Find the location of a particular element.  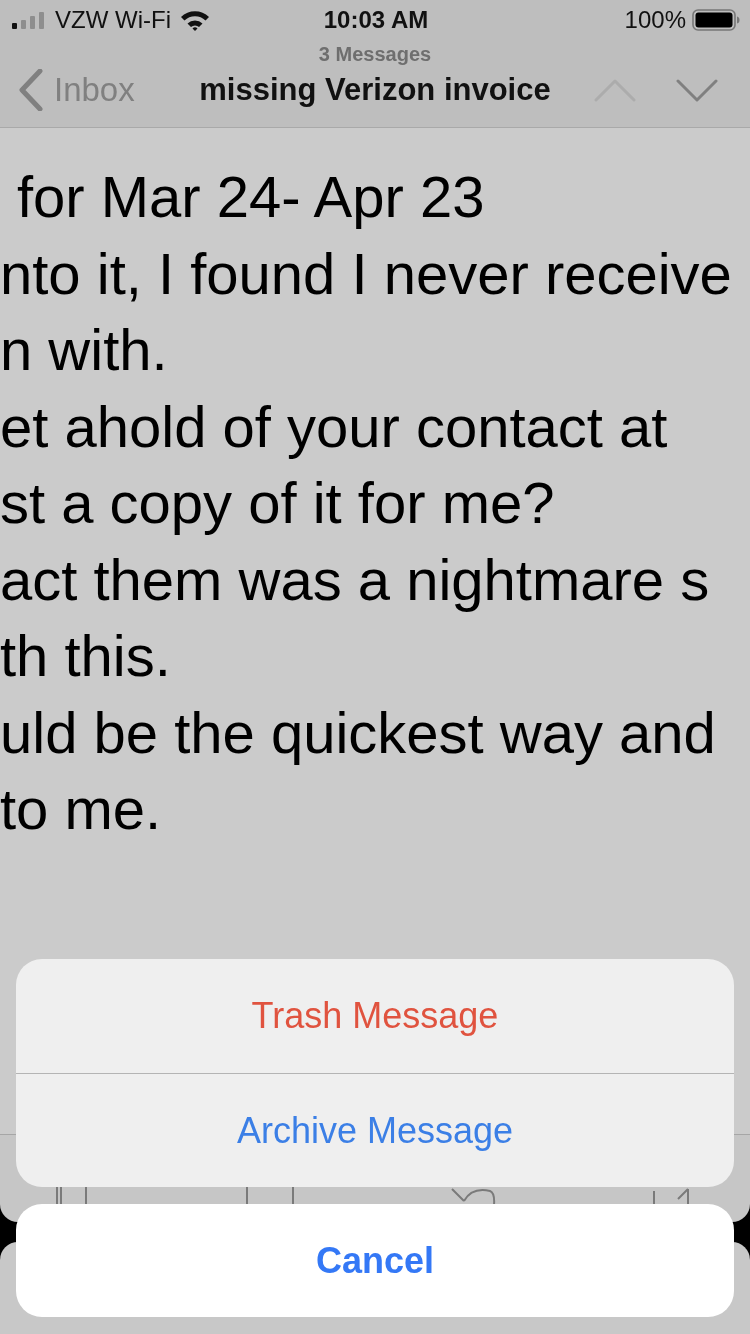

cancel-button: Cancel is located at coordinates (375, 1260).